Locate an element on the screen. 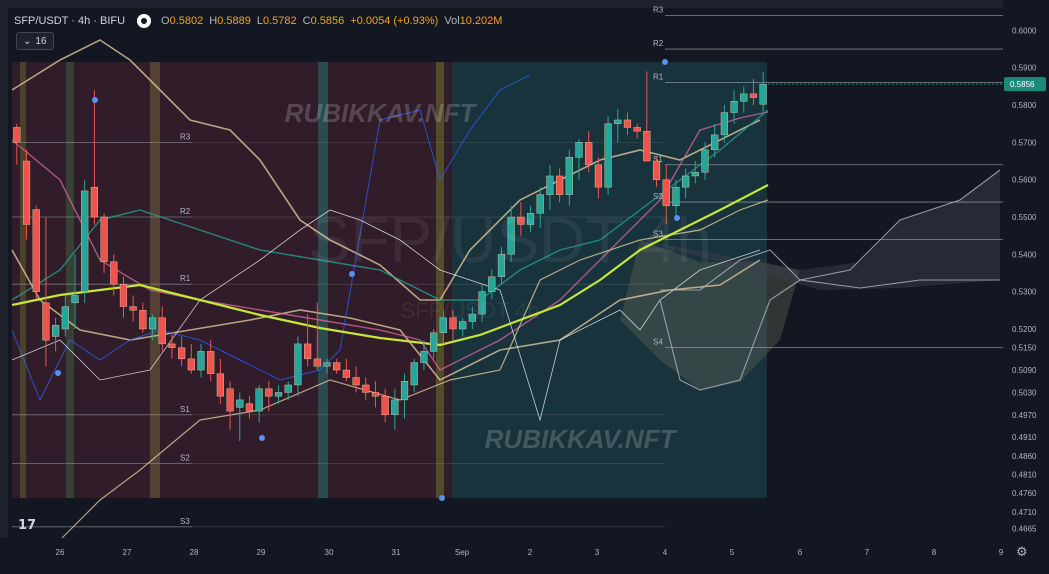 This screenshot has width=1049, height=574. pivot-label-right-R1: R1 is located at coordinates (658, 77).